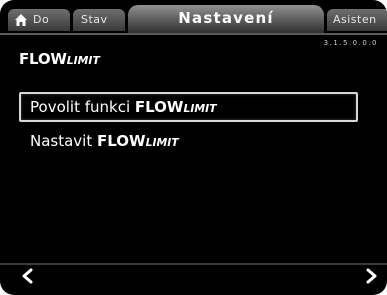 This screenshot has width=387, height=295. Describe the element at coordinates (188, 141) in the screenshot. I see `menu-item-set-flowlimit: Nastavit FLOWLIMIT` at that location.